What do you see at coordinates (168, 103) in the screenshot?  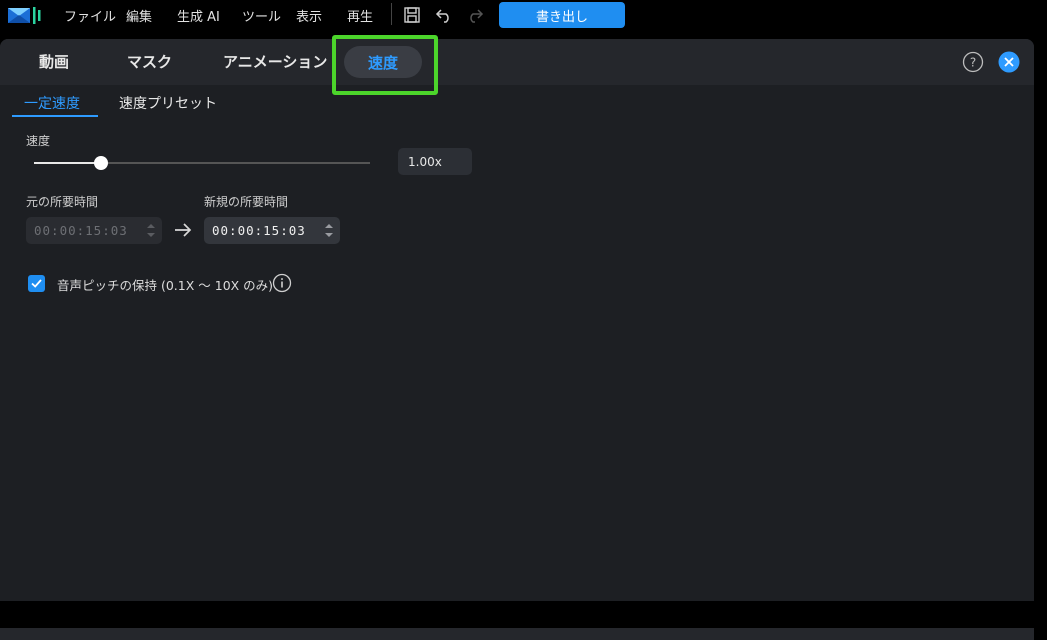 I see `subtab-speed-presets: 速度プリセット` at bounding box center [168, 103].